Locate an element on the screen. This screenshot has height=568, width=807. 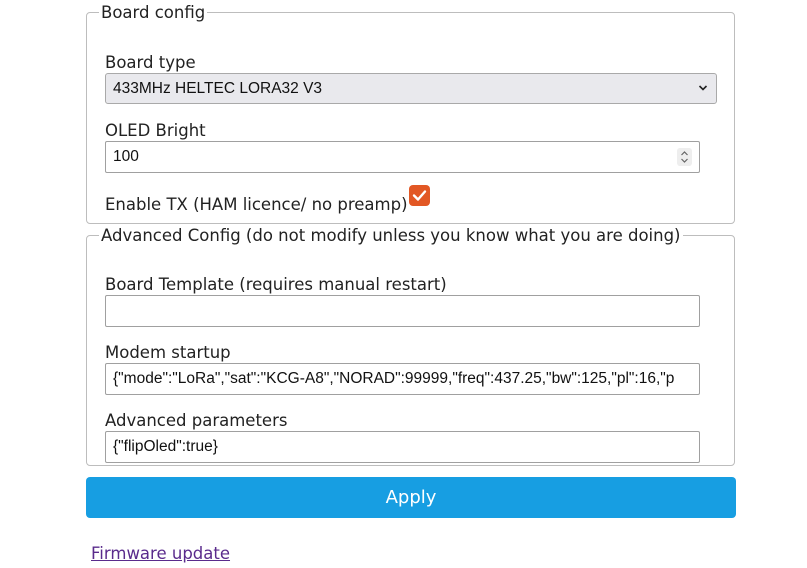
chevron-down-icon is located at coordinates (703, 88).